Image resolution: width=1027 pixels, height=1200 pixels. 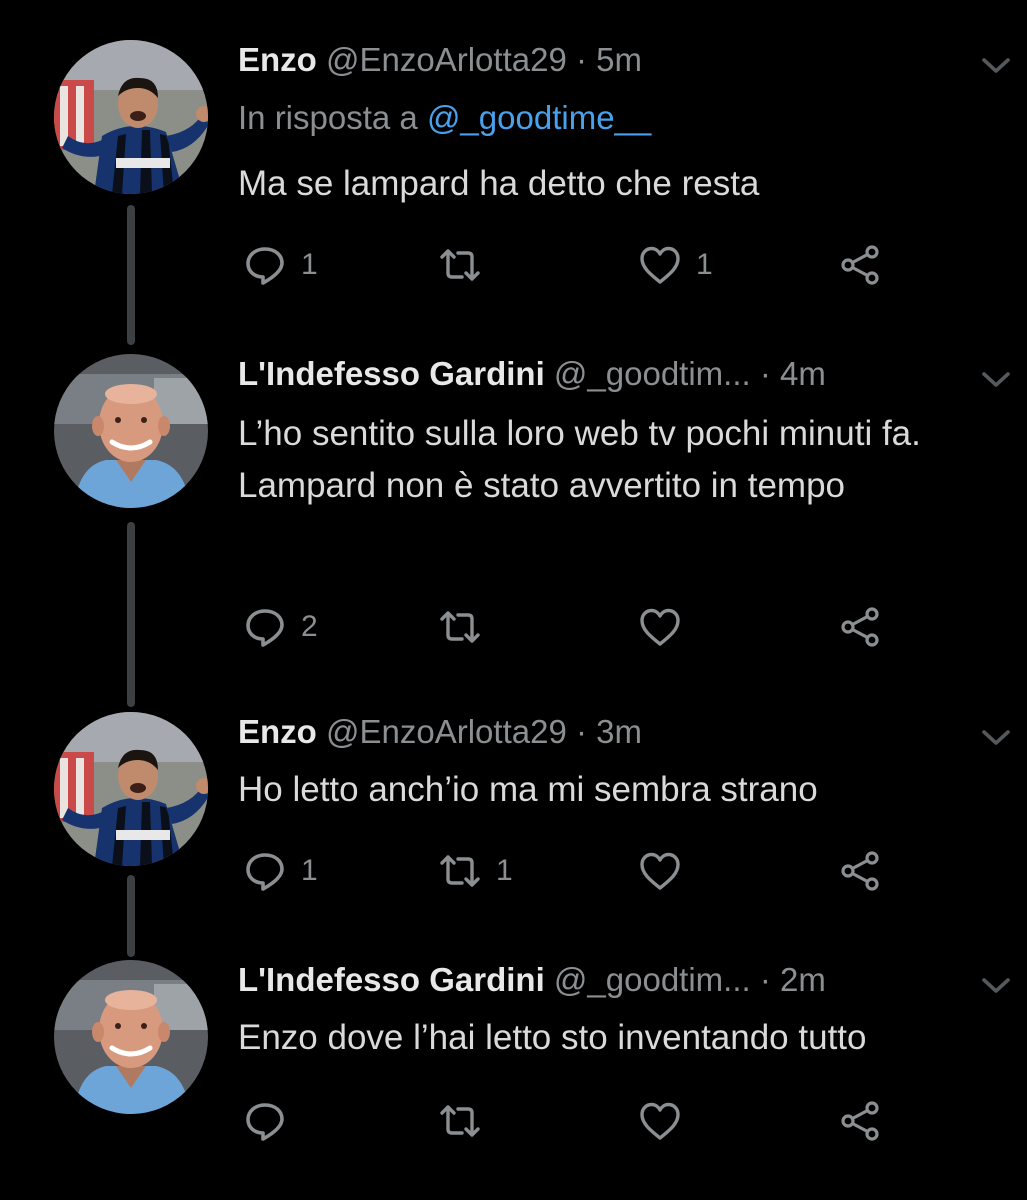 What do you see at coordinates (332, 117) in the screenshot?
I see `reply-prefix: In risposta a` at bounding box center [332, 117].